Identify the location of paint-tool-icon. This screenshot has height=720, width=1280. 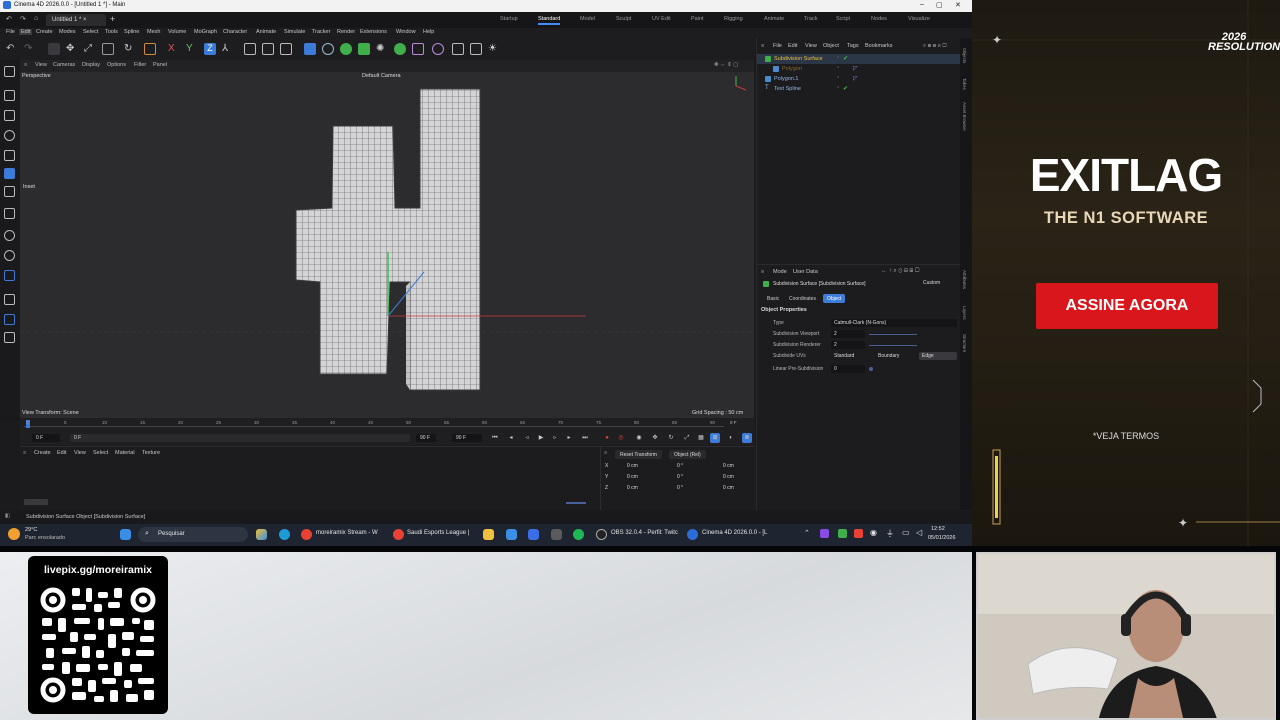
(9, 71).